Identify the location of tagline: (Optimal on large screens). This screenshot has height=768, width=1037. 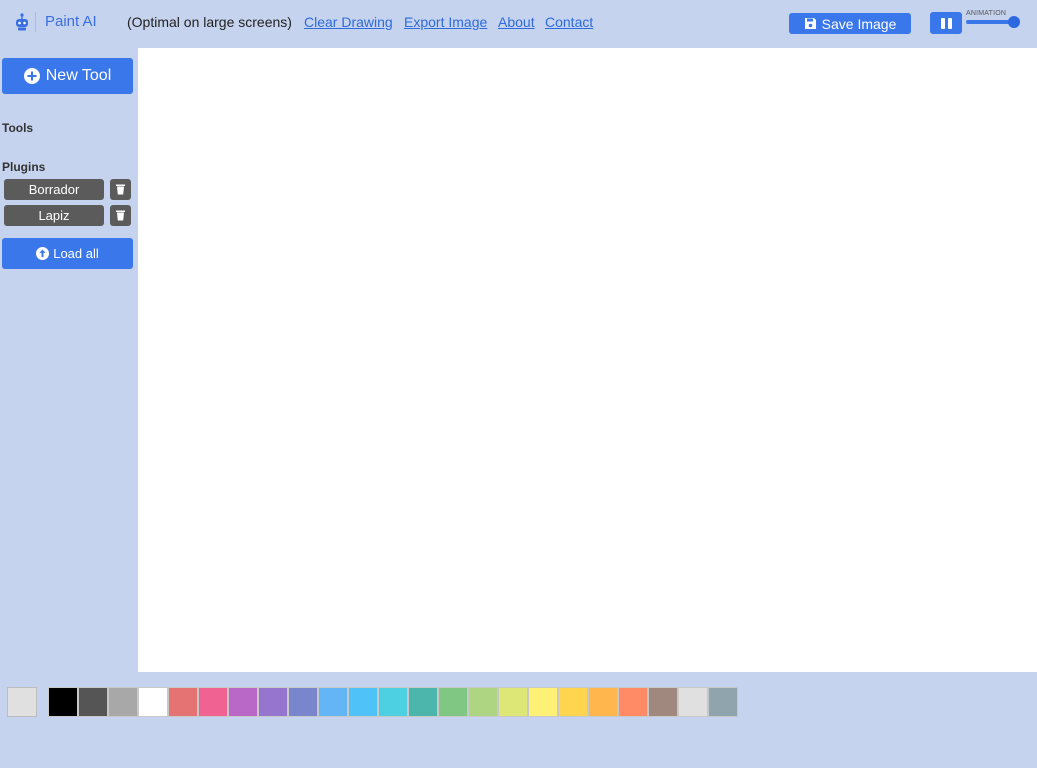
(209, 22).